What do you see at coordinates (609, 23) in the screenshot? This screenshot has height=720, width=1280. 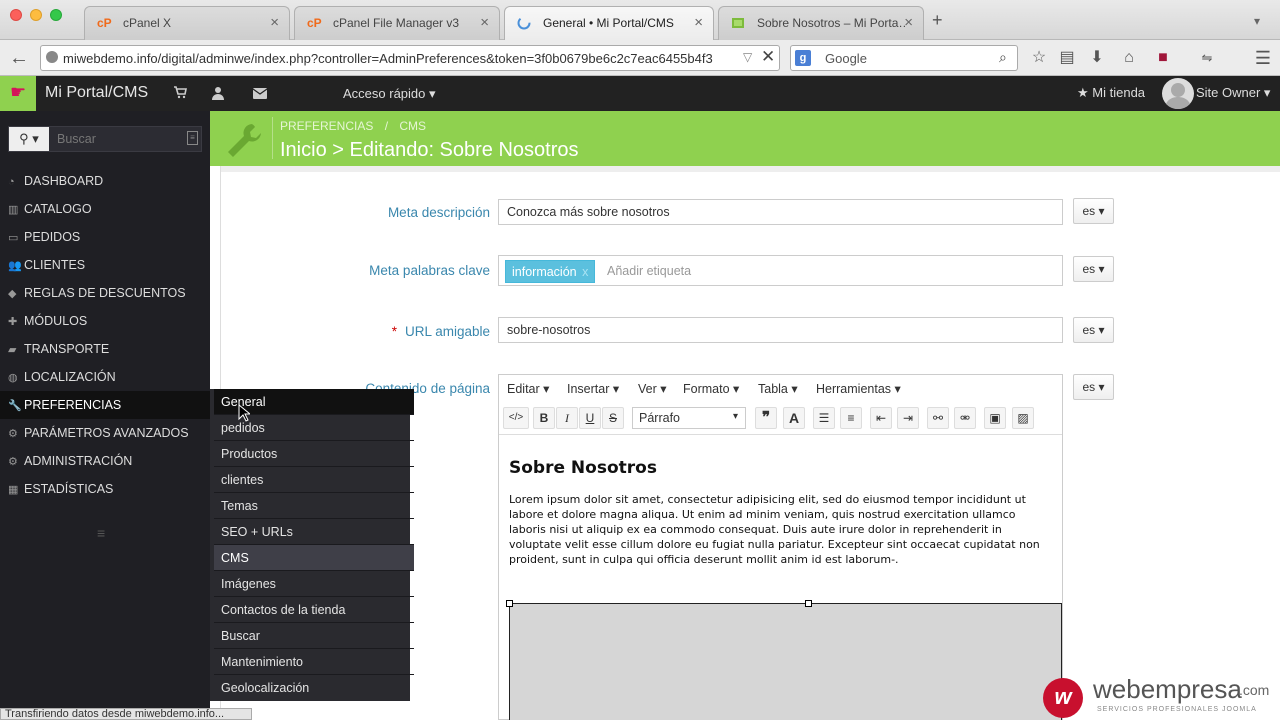 I see `tab-general-mi-portal: General • Mi Portal/CMS ×` at bounding box center [609, 23].